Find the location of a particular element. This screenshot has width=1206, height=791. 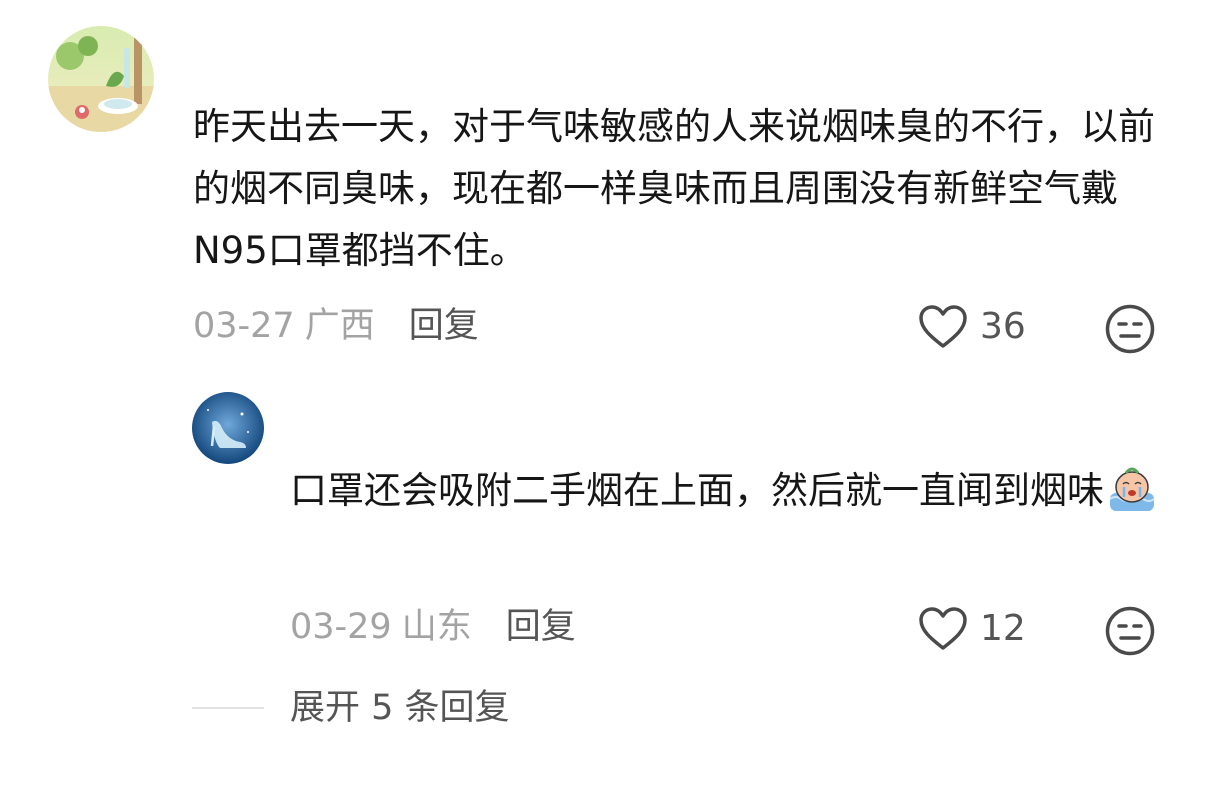

dislike-button is located at coordinates (1130, 329).